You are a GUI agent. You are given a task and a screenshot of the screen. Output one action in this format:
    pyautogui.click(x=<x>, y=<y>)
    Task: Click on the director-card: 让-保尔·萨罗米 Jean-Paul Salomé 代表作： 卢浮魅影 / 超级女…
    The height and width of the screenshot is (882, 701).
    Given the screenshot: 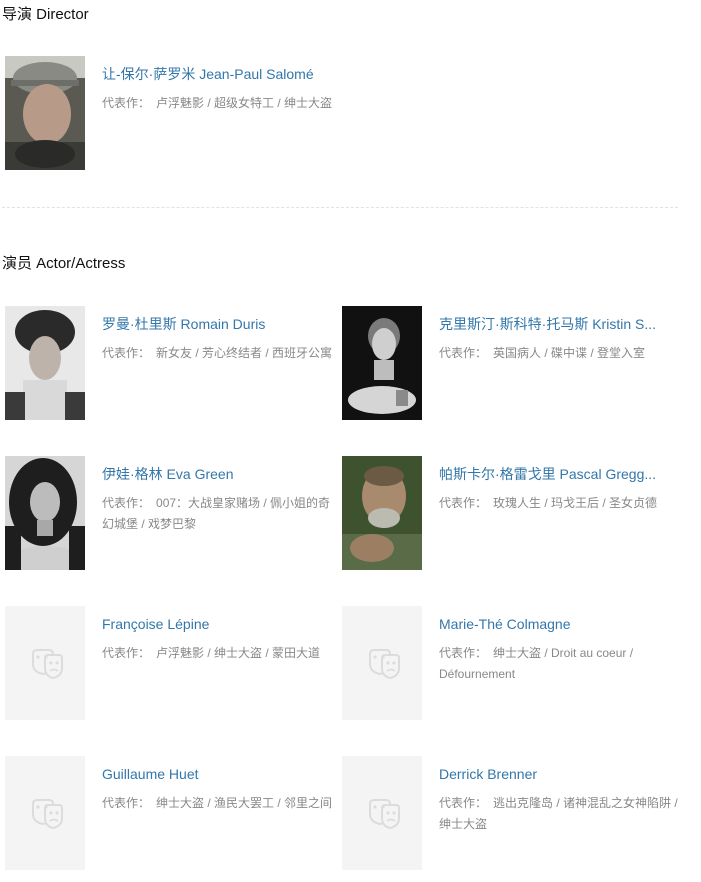 What is the action you would take?
    pyautogui.click(x=173, y=113)
    